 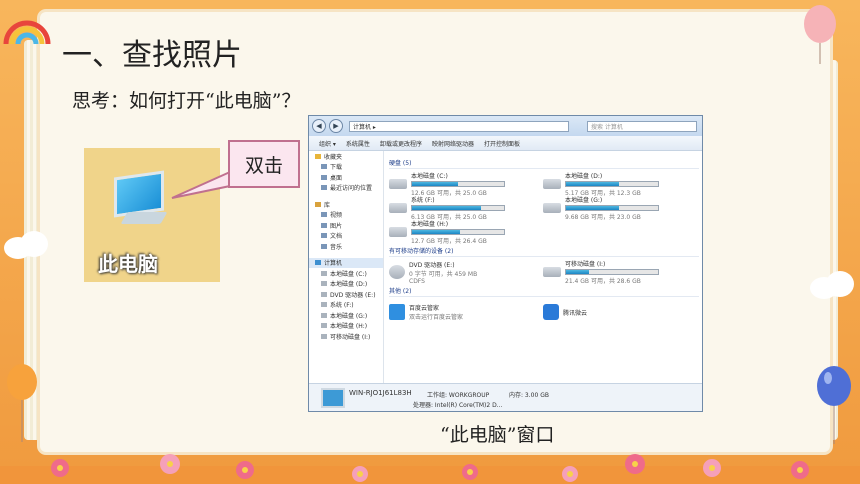 What do you see at coordinates (430, 224) in the screenshot?
I see `drive-name: 本地磁盘 (H:)` at bounding box center [430, 224].